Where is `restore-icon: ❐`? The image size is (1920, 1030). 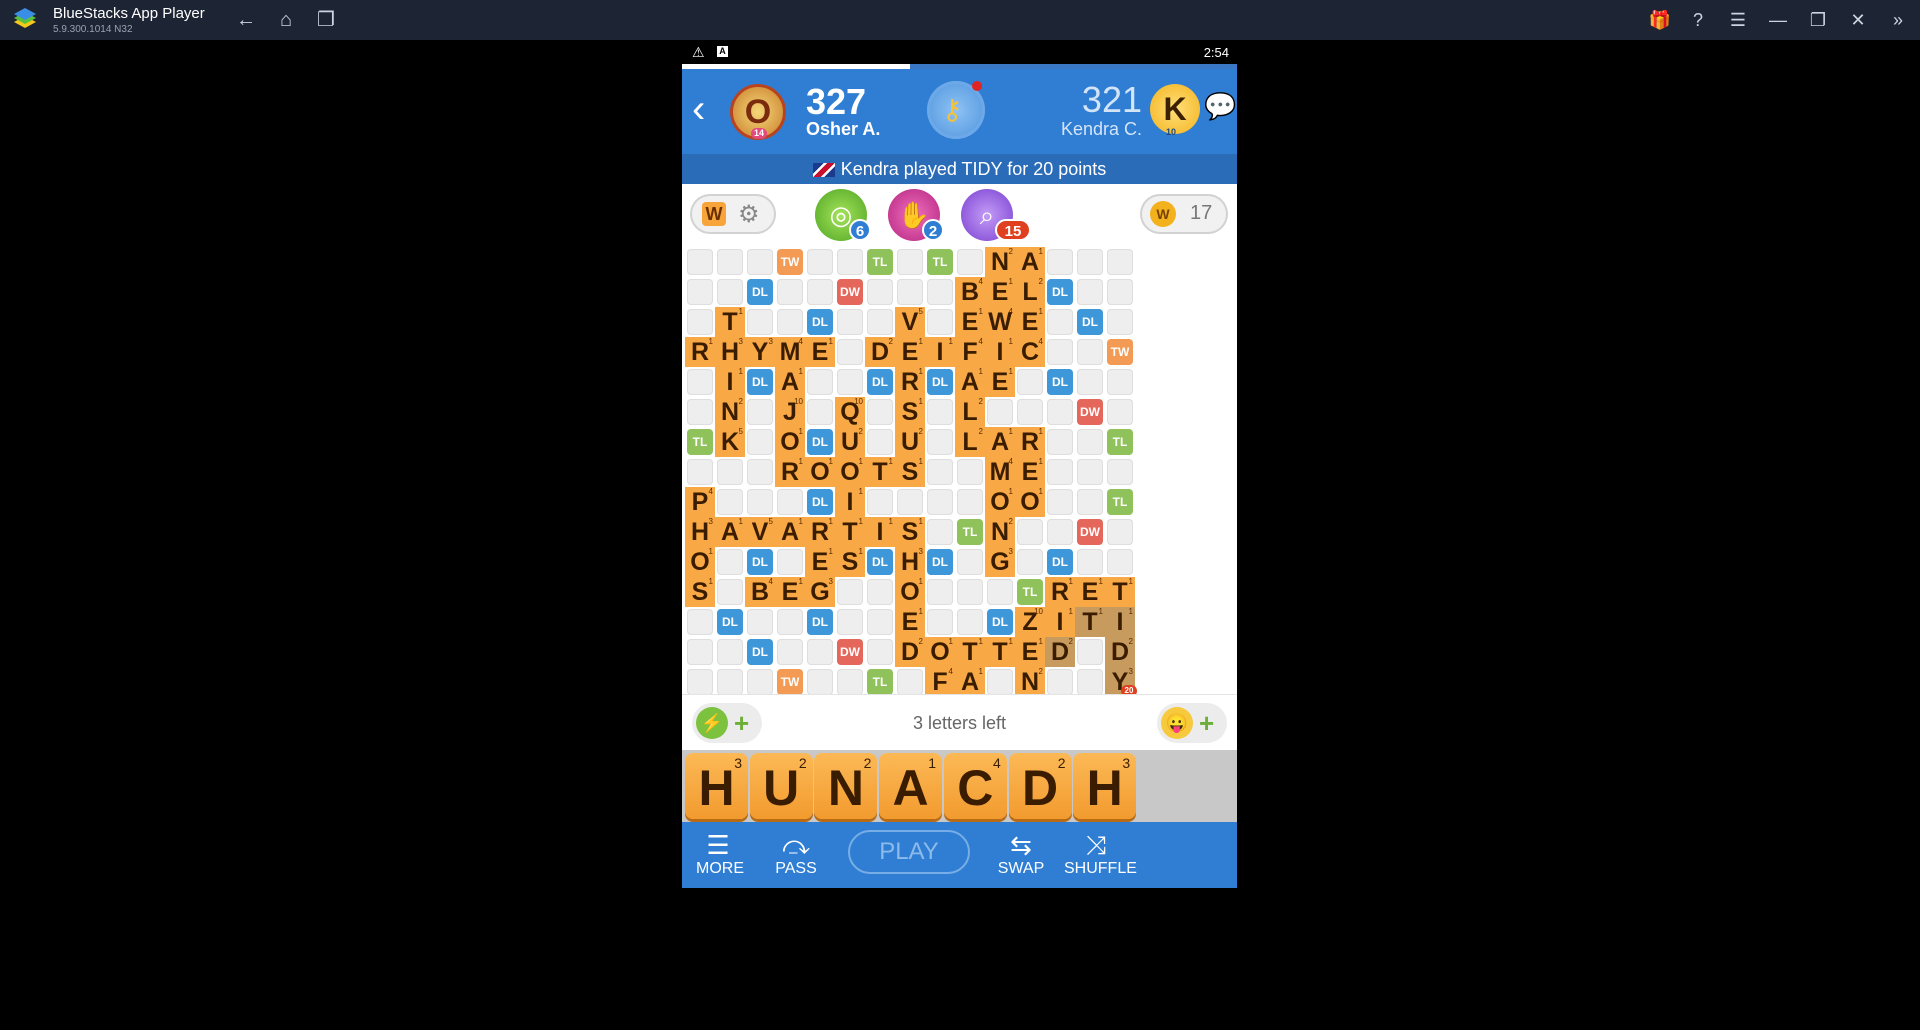 restore-icon: ❐ is located at coordinates (1818, 20).